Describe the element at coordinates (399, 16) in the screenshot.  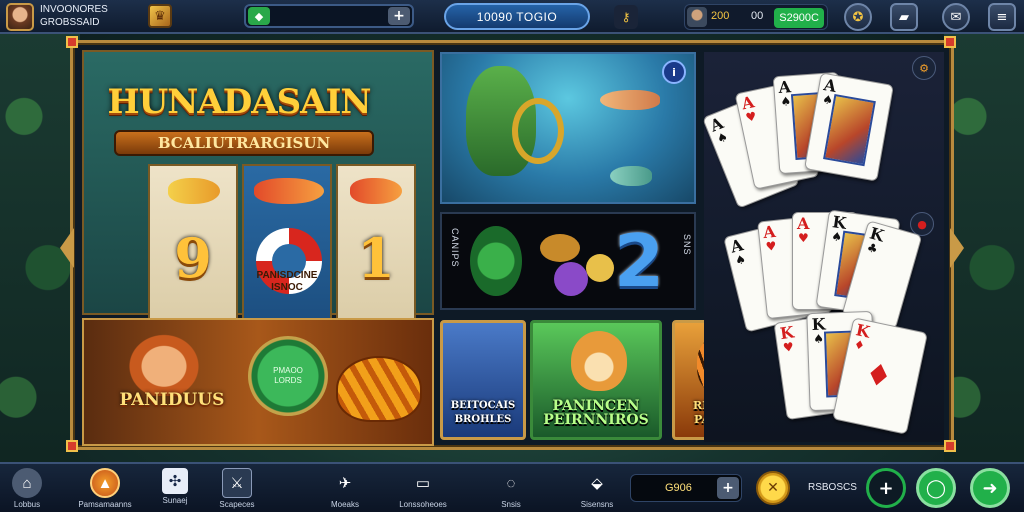
I see `add-chips-button: +` at that location.